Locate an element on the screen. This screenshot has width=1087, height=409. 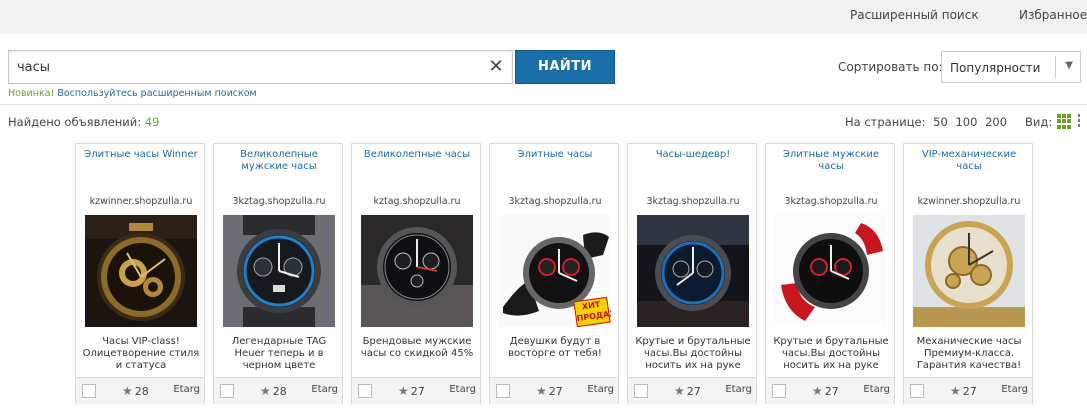
ad-title: VIP-механические часы is located at coordinates (969, 161).